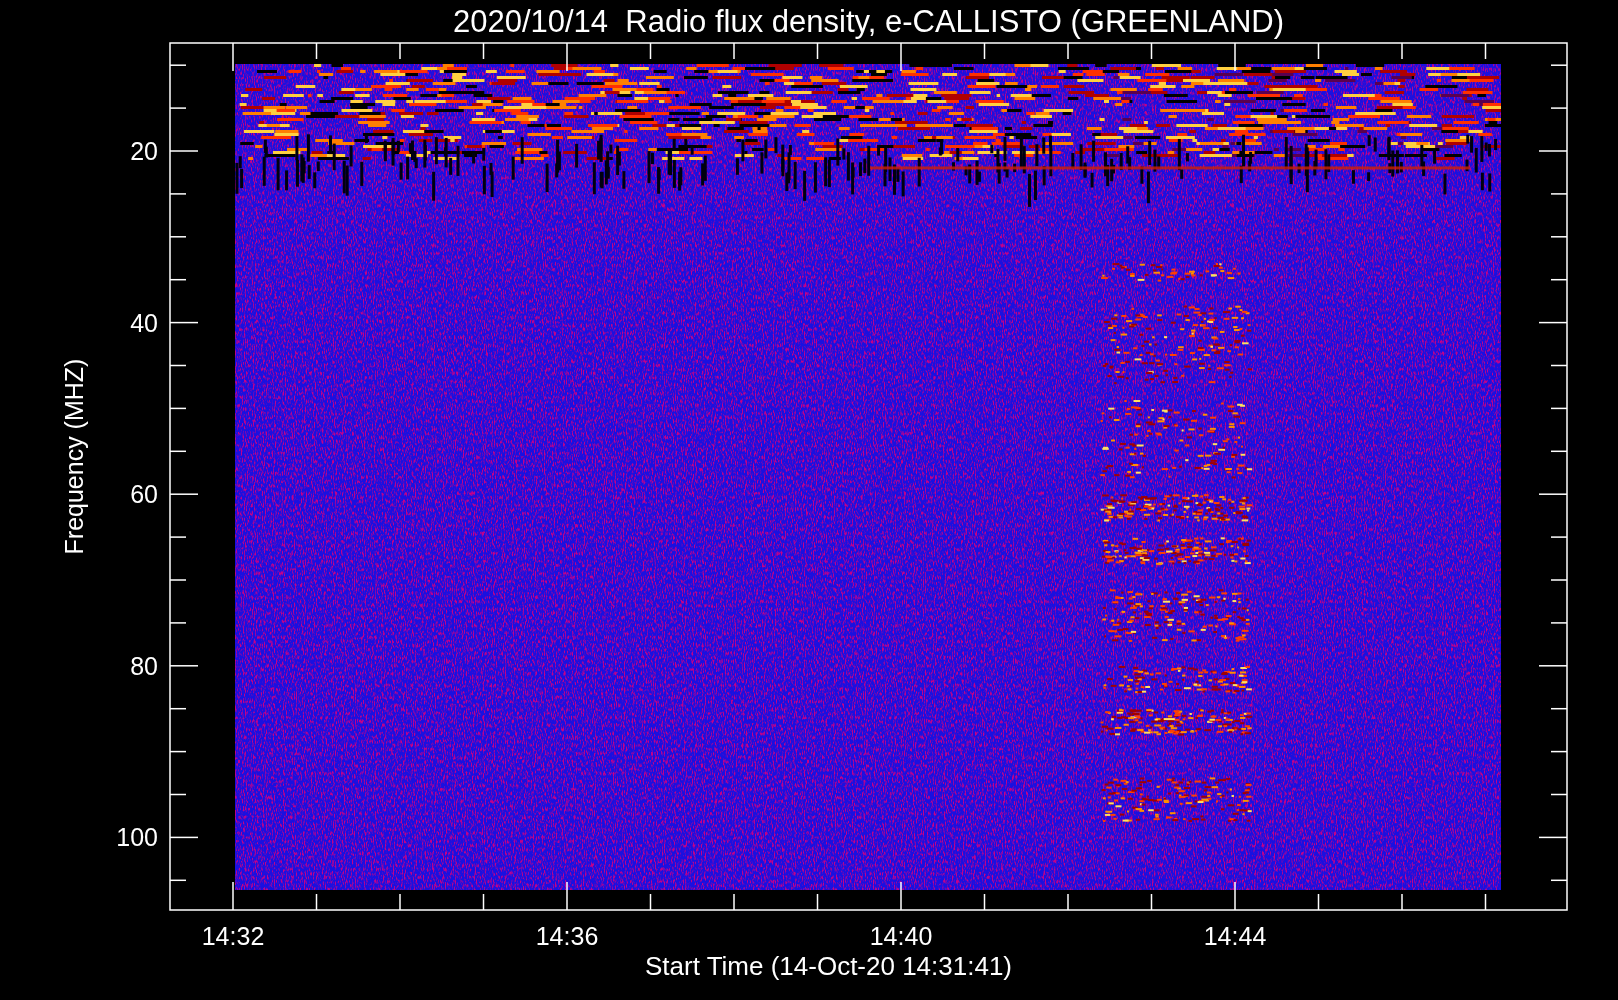 Image resolution: width=1618 pixels, height=1000 pixels. I want to click on tick-label: 60, so click(144, 494).